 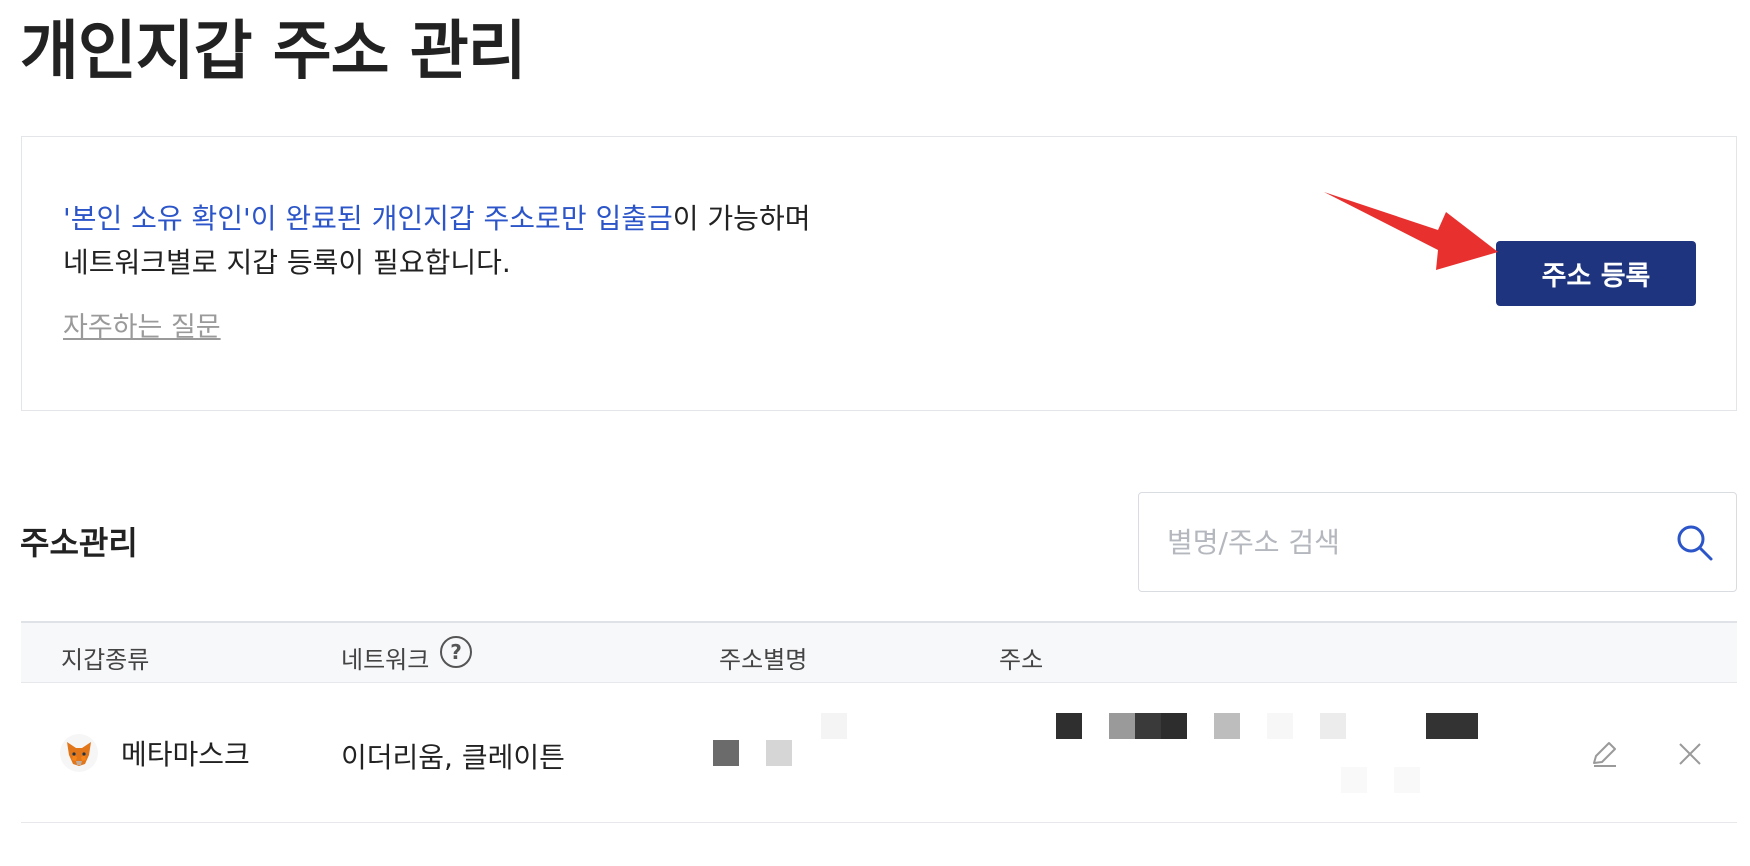 What do you see at coordinates (287, 262) in the screenshot?
I see `notice-line2: 네트워크별로 지갑 등록이 필요합니다.` at bounding box center [287, 262].